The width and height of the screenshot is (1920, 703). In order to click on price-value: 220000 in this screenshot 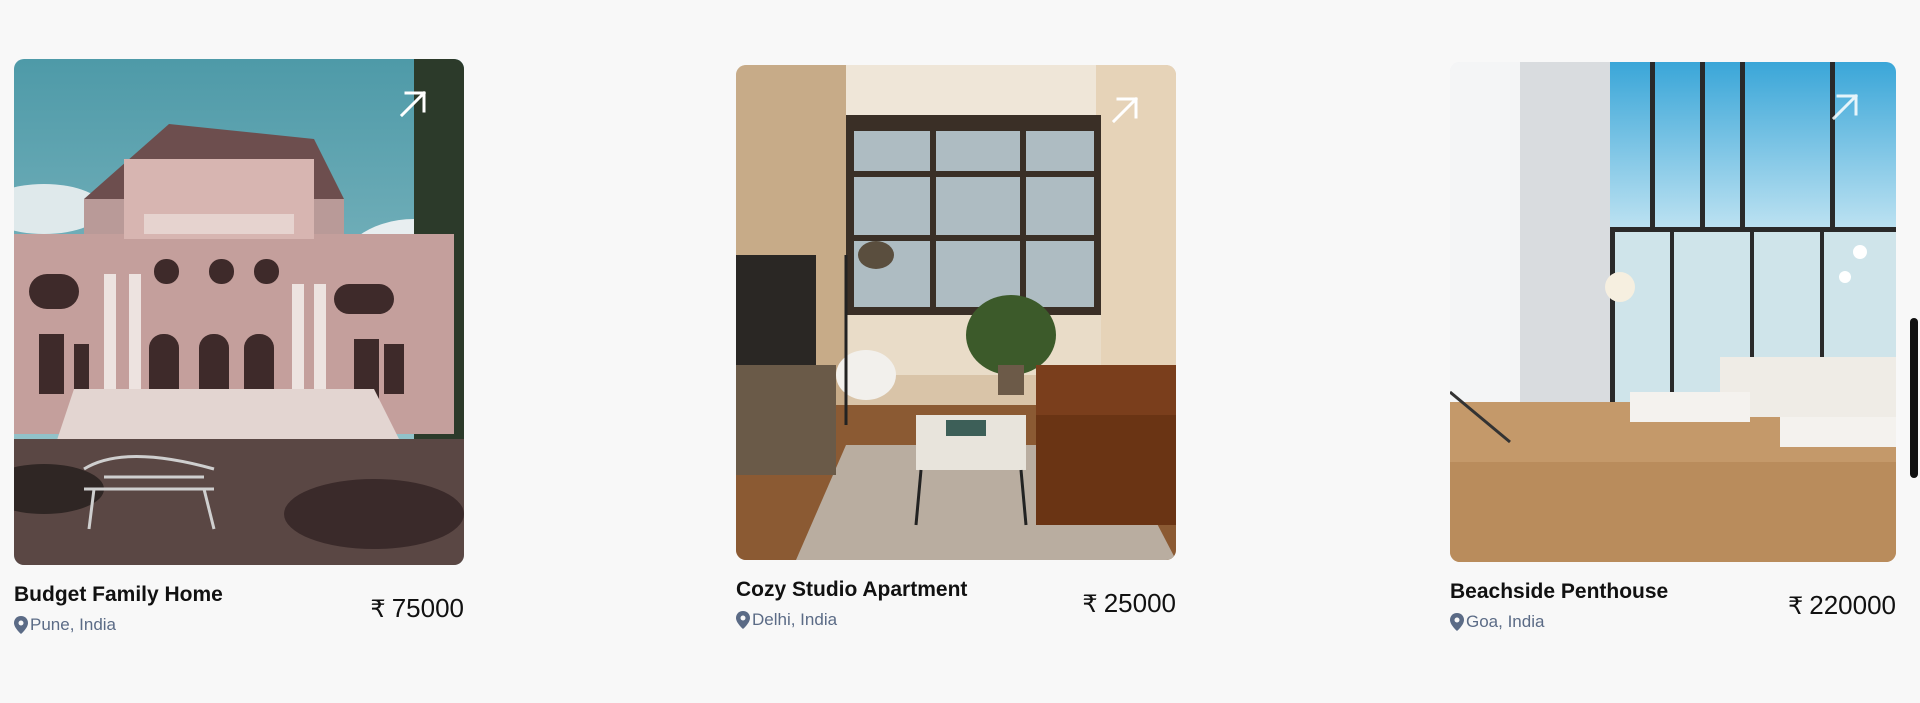, I will do `click(1852, 605)`.